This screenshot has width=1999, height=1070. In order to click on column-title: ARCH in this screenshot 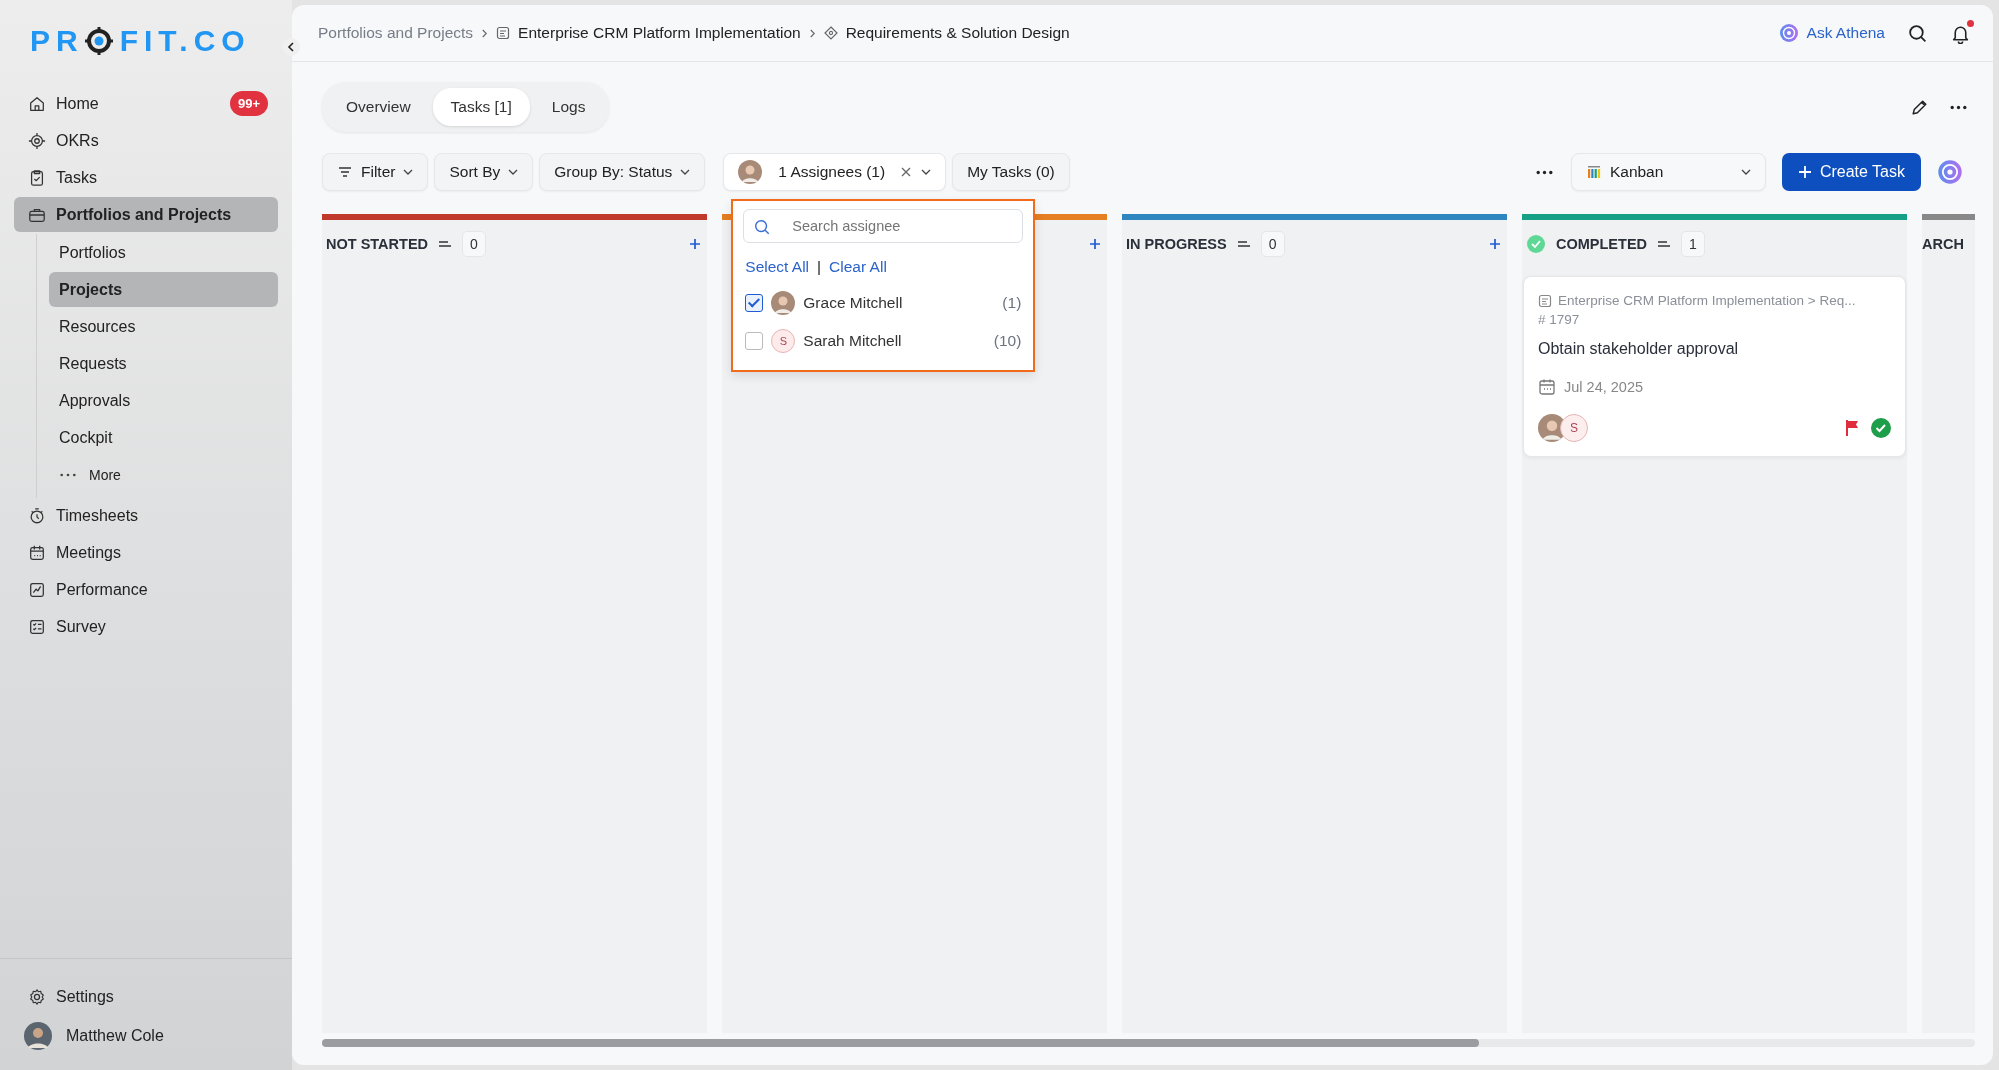, I will do `click(1943, 244)`.